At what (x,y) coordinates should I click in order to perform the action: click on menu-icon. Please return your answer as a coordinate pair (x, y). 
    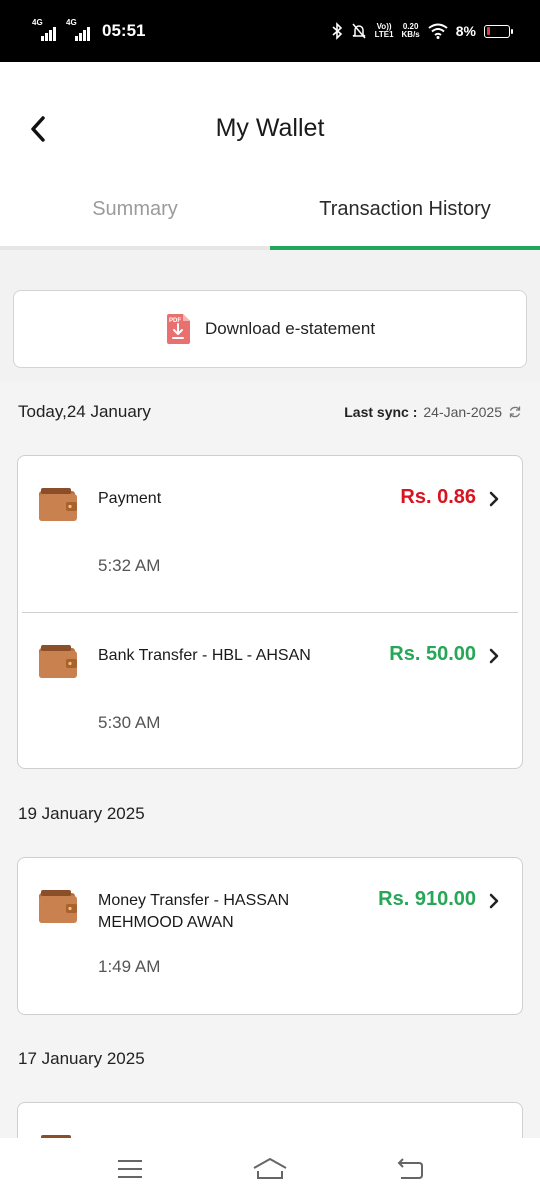
    Looking at the image, I should click on (130, 1169).